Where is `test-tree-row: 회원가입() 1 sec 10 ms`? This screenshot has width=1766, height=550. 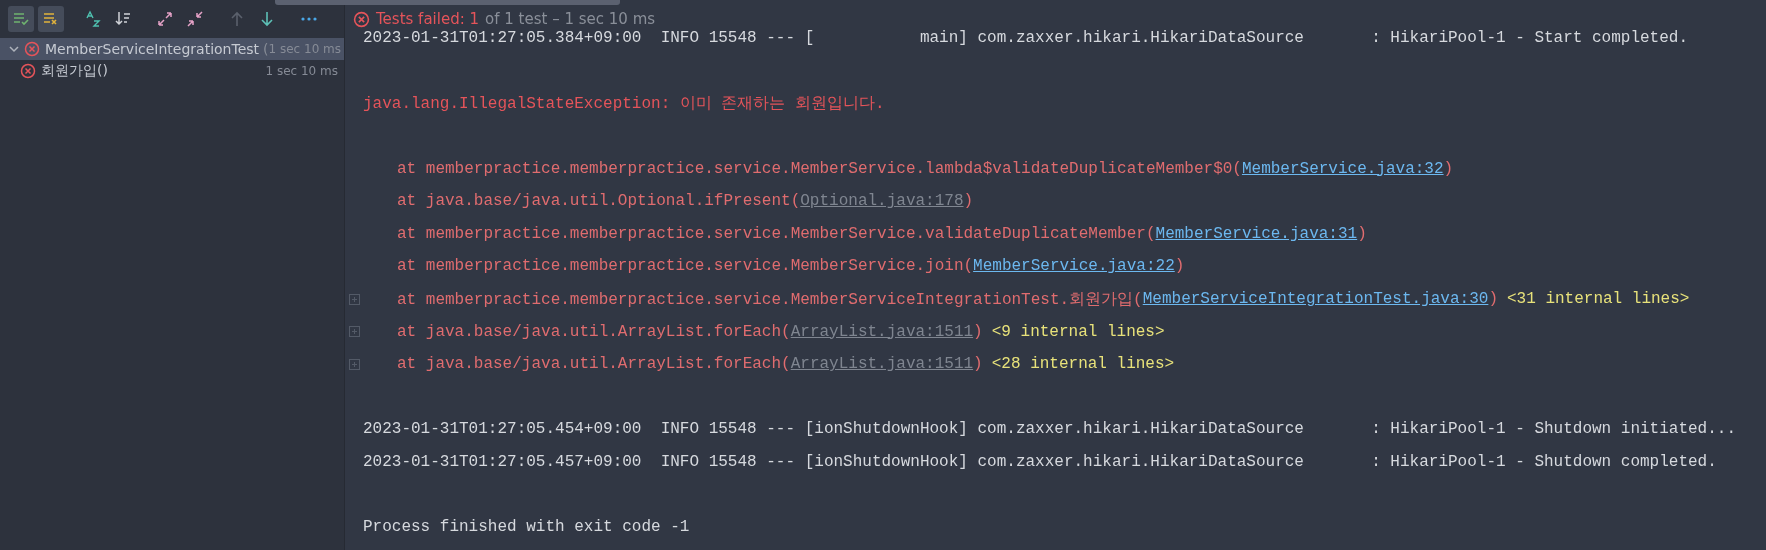 test-tree-row: 회원가입() 1 sec 10 ms is located at coordinates (172, 71).